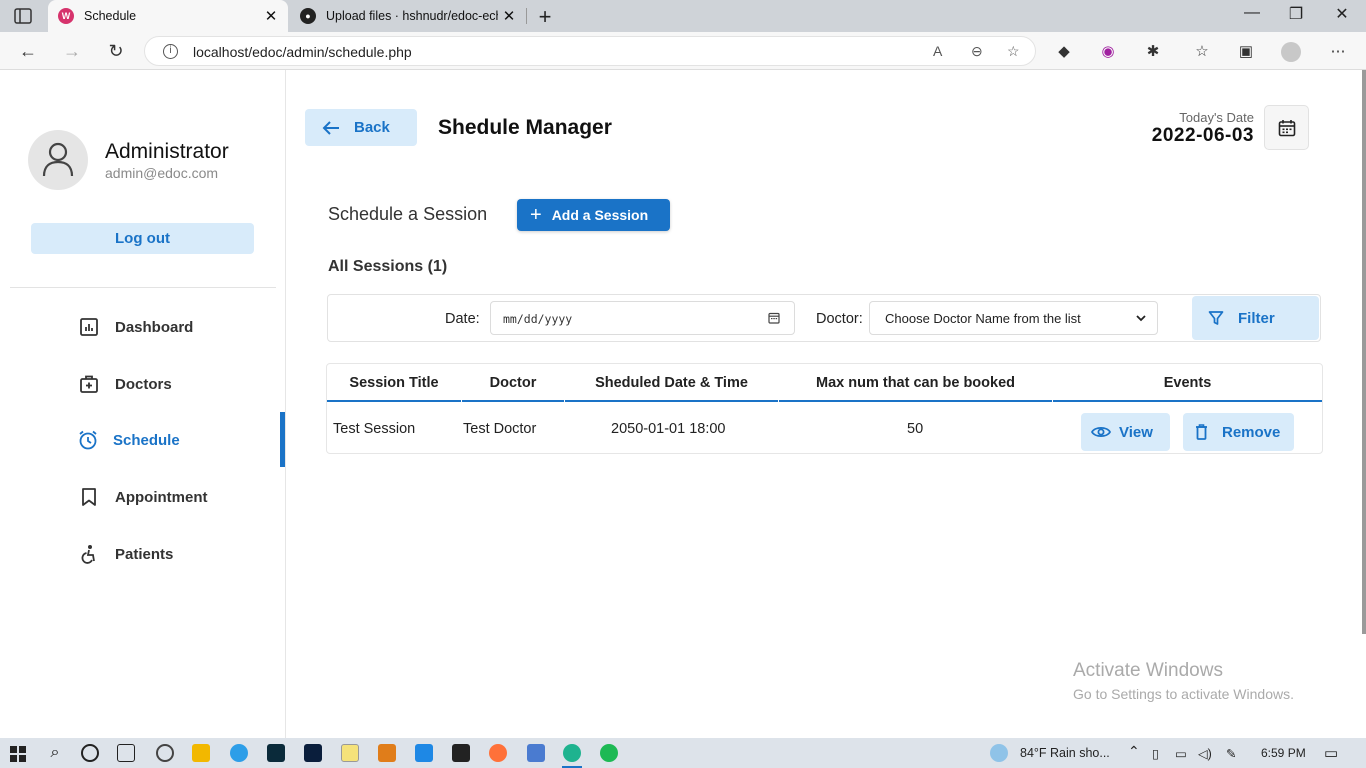 The height and width of the screenshot is (768, 1366). I want to click on plus-icon: +, so click(536, 214).